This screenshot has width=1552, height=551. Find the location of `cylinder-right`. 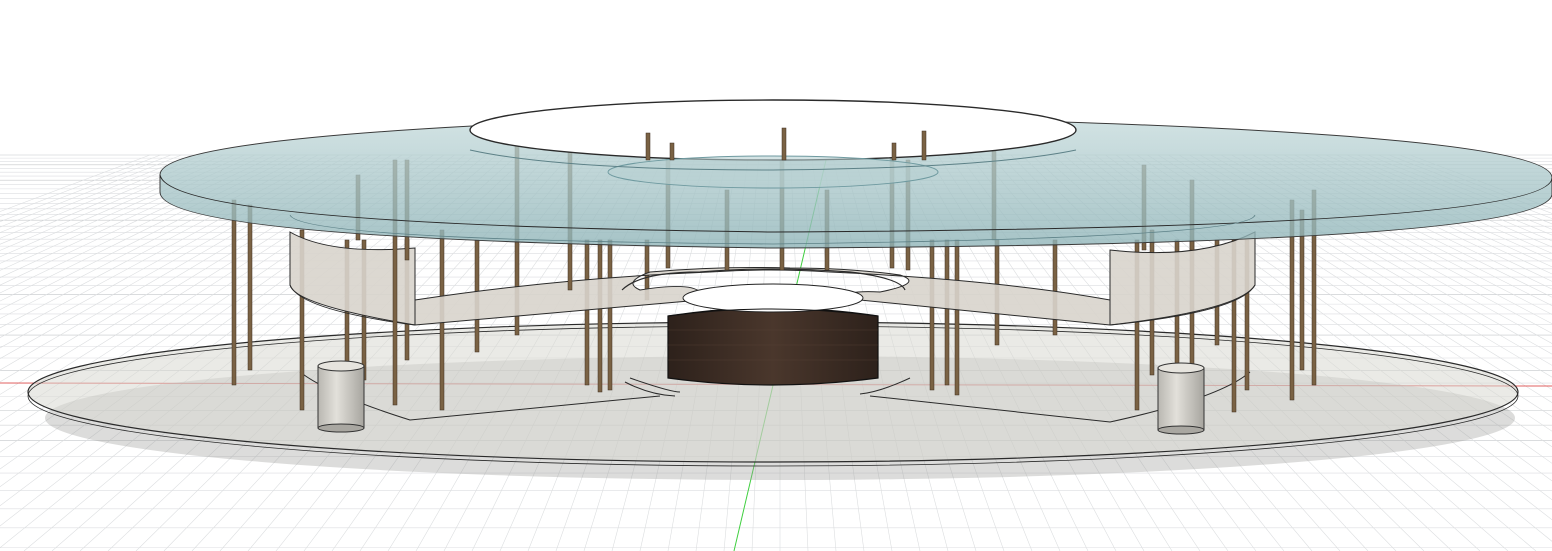

cylinder-right is located at coordinates (1181, 398).